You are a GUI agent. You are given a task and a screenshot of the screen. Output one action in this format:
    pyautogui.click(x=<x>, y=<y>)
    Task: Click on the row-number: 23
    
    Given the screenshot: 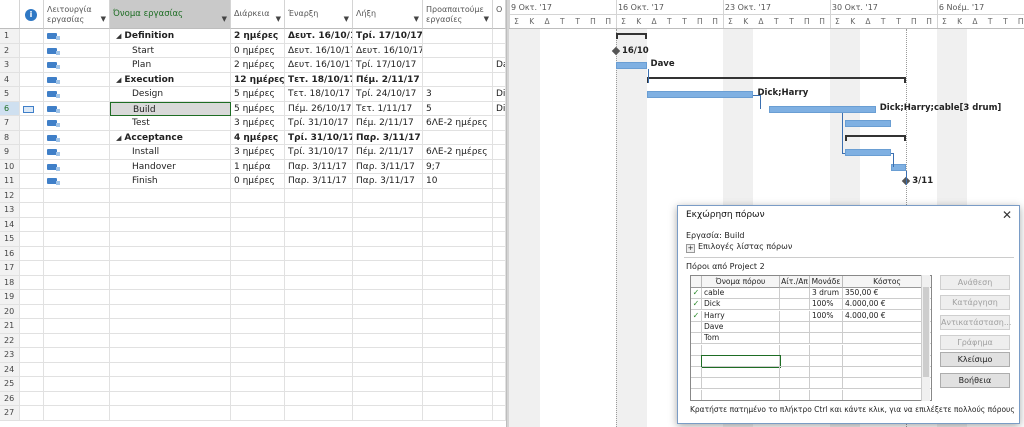 What is the action you would take?
    pyautogui.click(x=10, y=355)
    